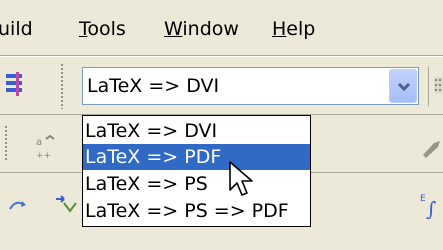 Image resolution: width=443 pixels, height=250 pixels. What do you see at coordinates (196, 211) in the screenshot?
I see `list-item: LaTeX => PS => PDF` at bounding box center [196, 211].